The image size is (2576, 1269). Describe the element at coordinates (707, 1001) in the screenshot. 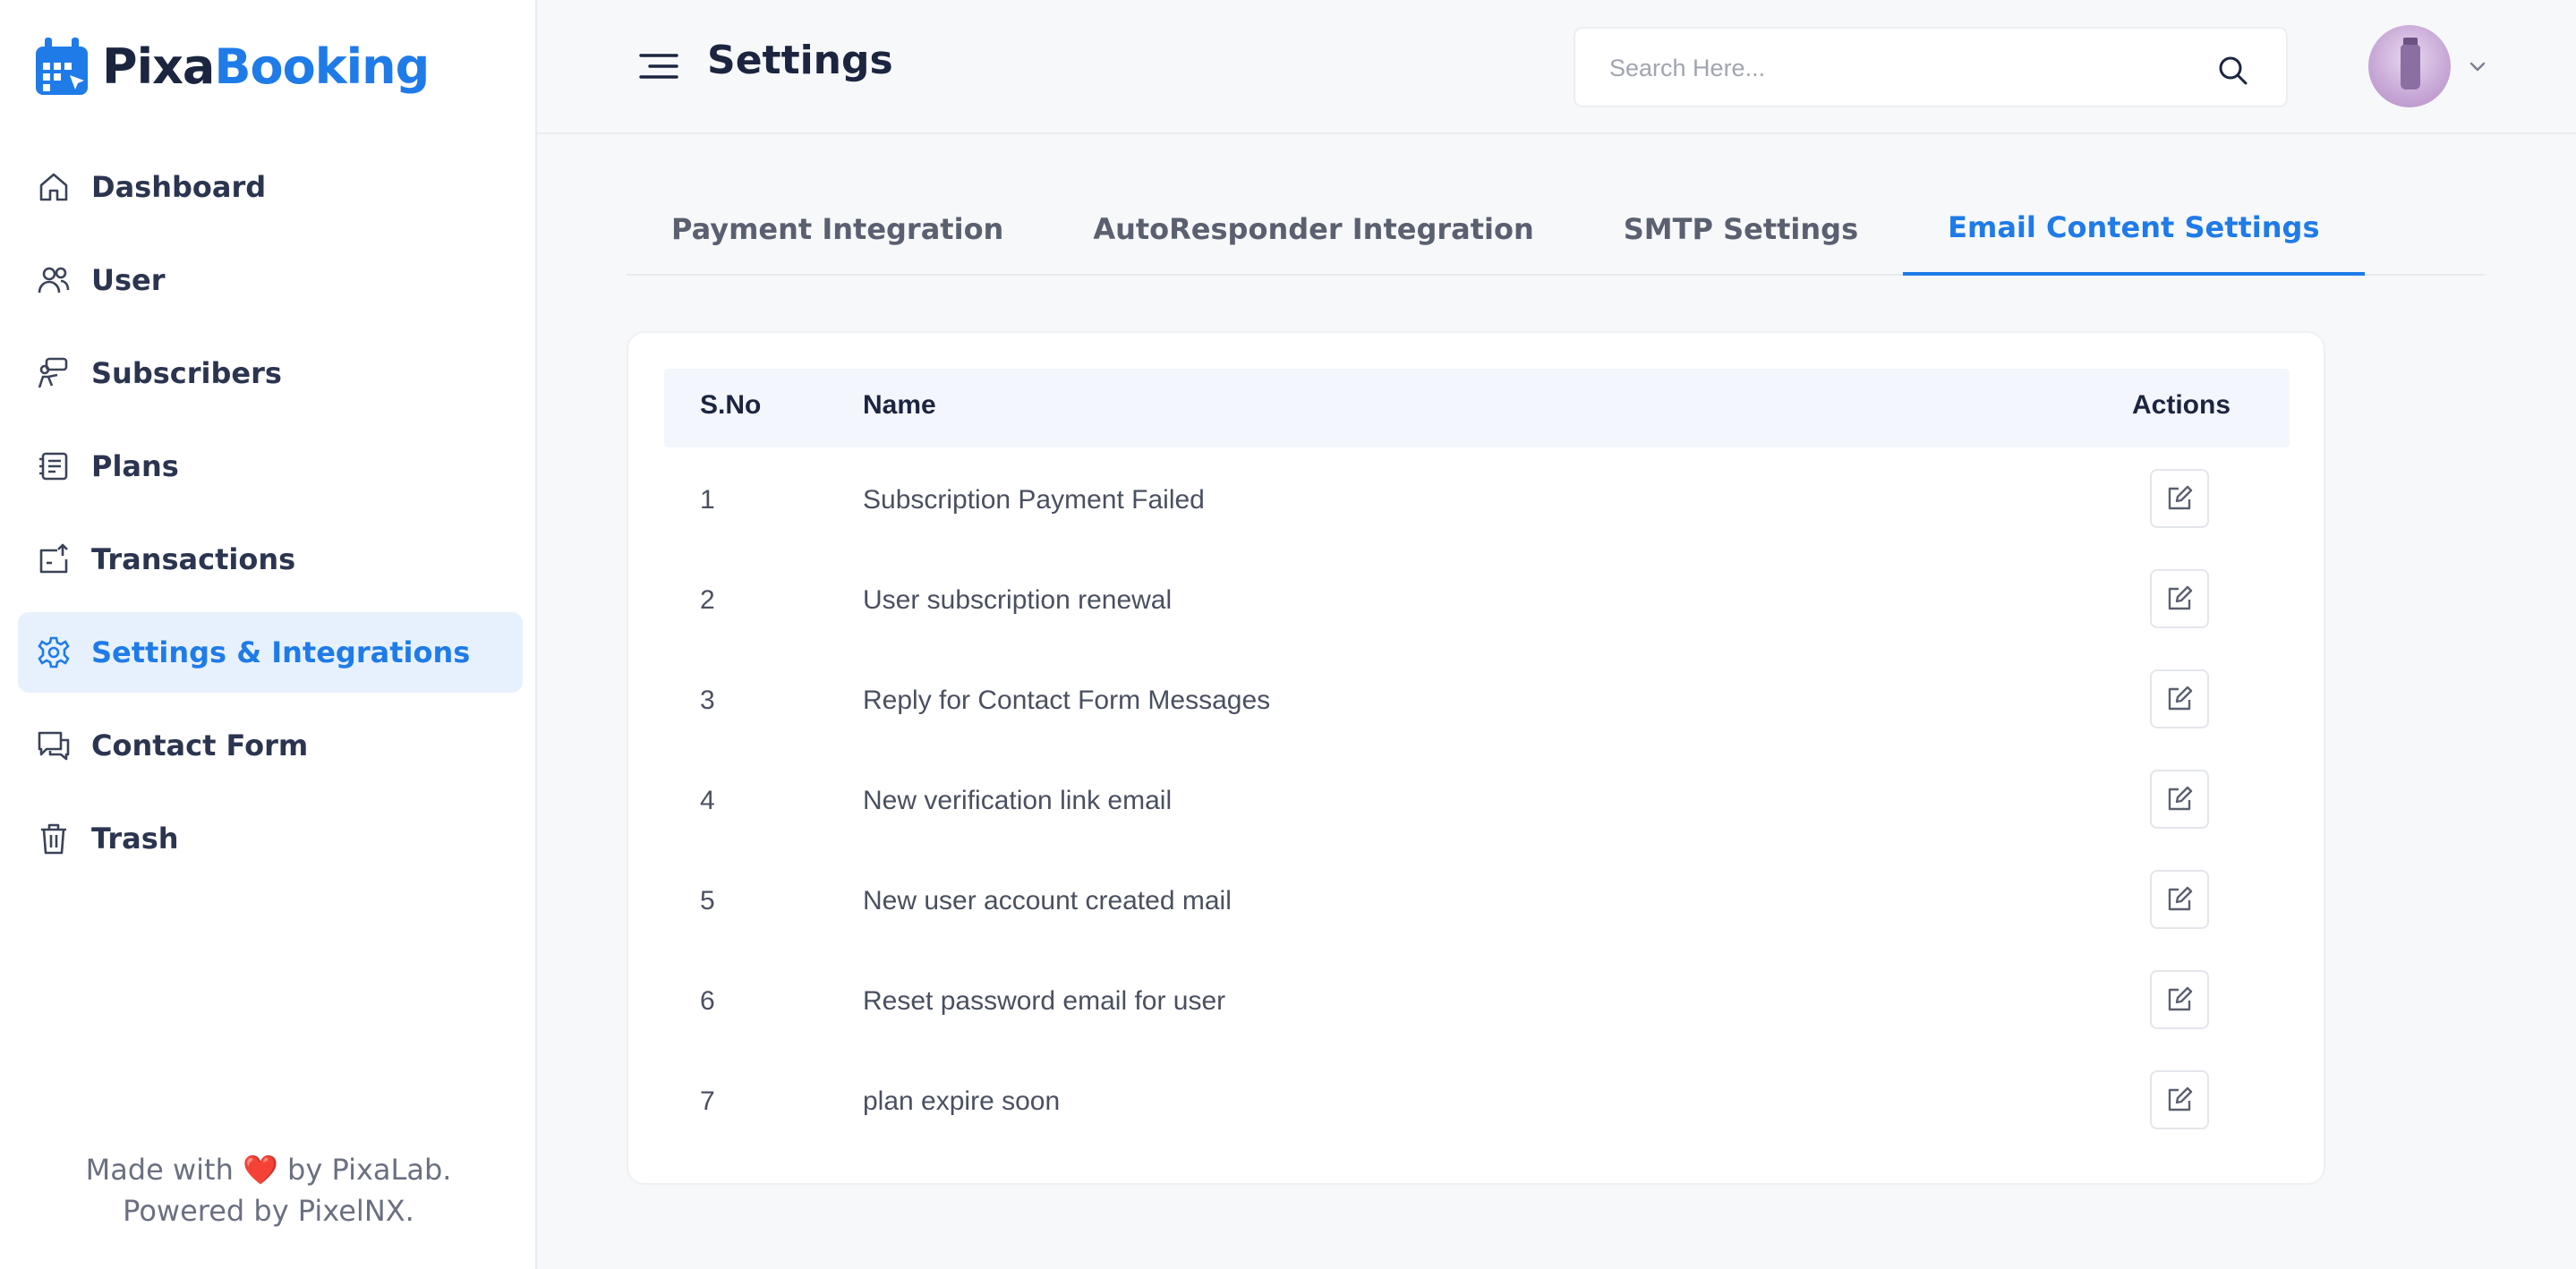

I see `row-sno: 6` at that location.